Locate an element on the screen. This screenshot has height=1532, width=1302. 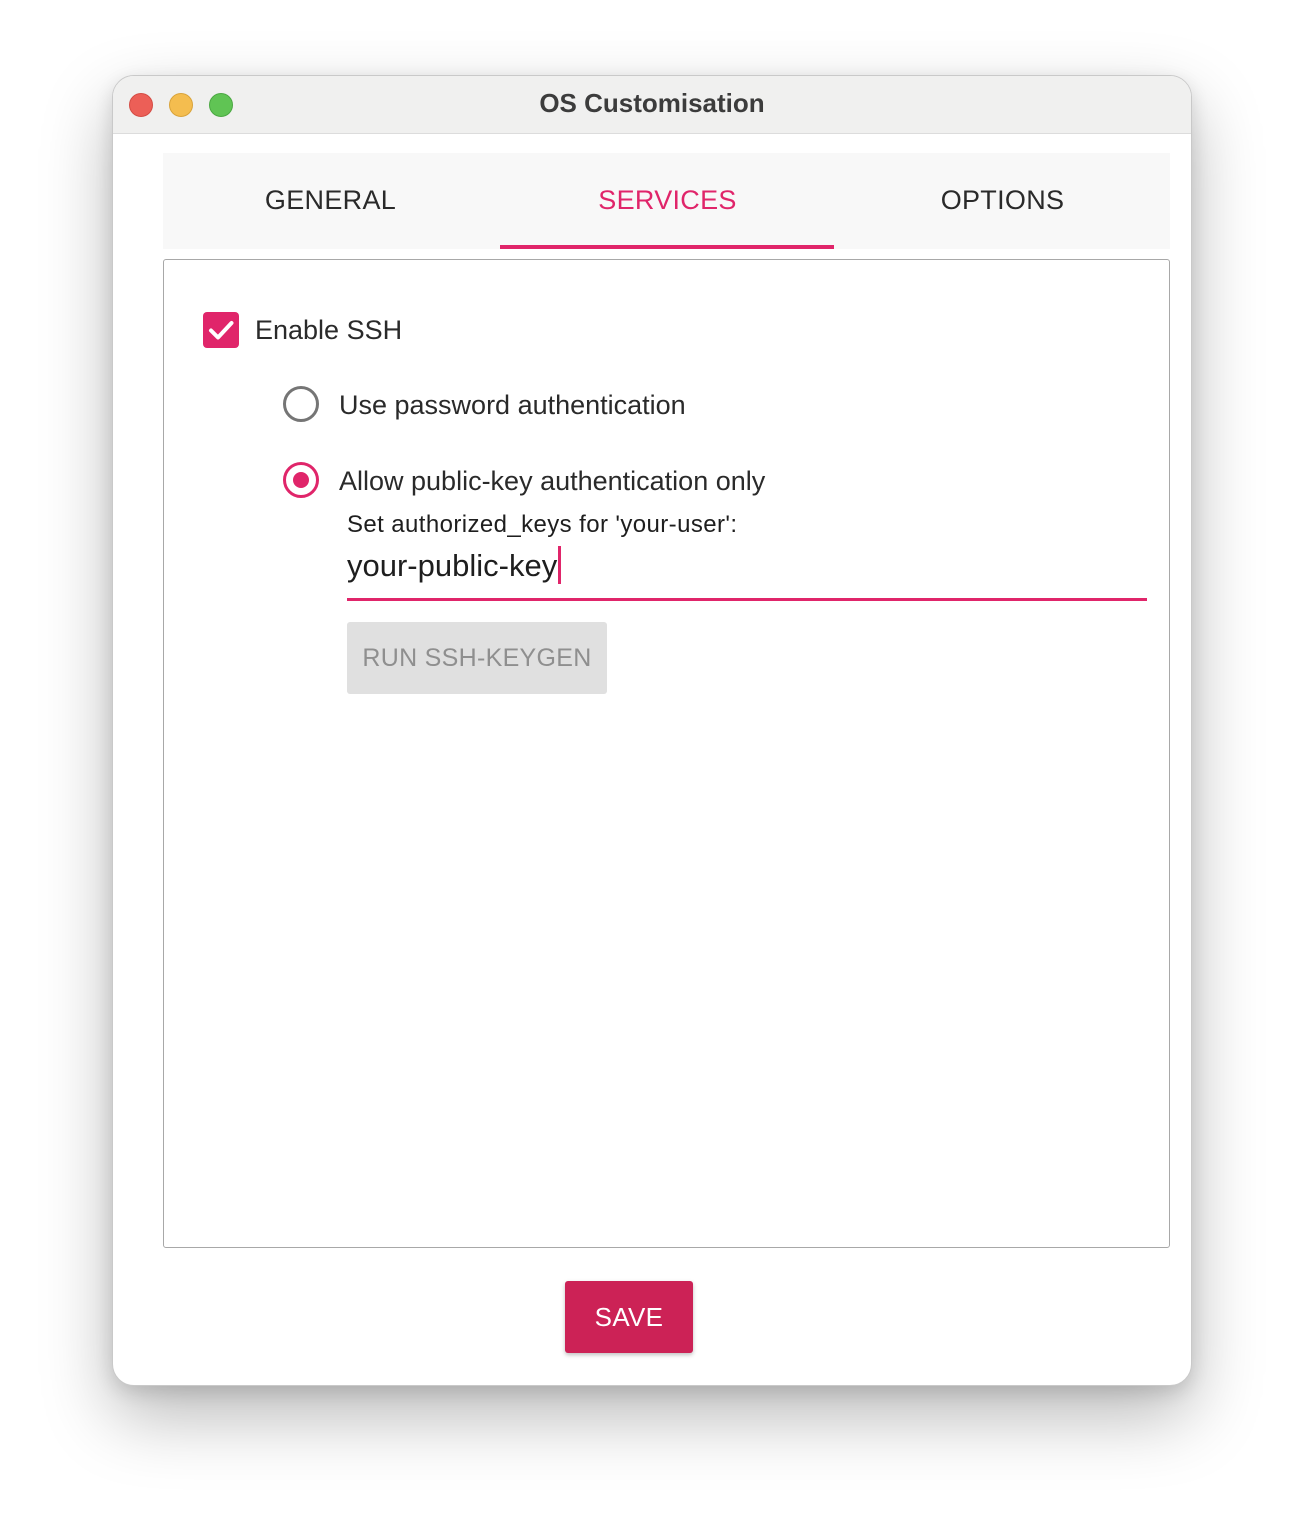
active-tab-indicator is located at coordinates (667, 247).